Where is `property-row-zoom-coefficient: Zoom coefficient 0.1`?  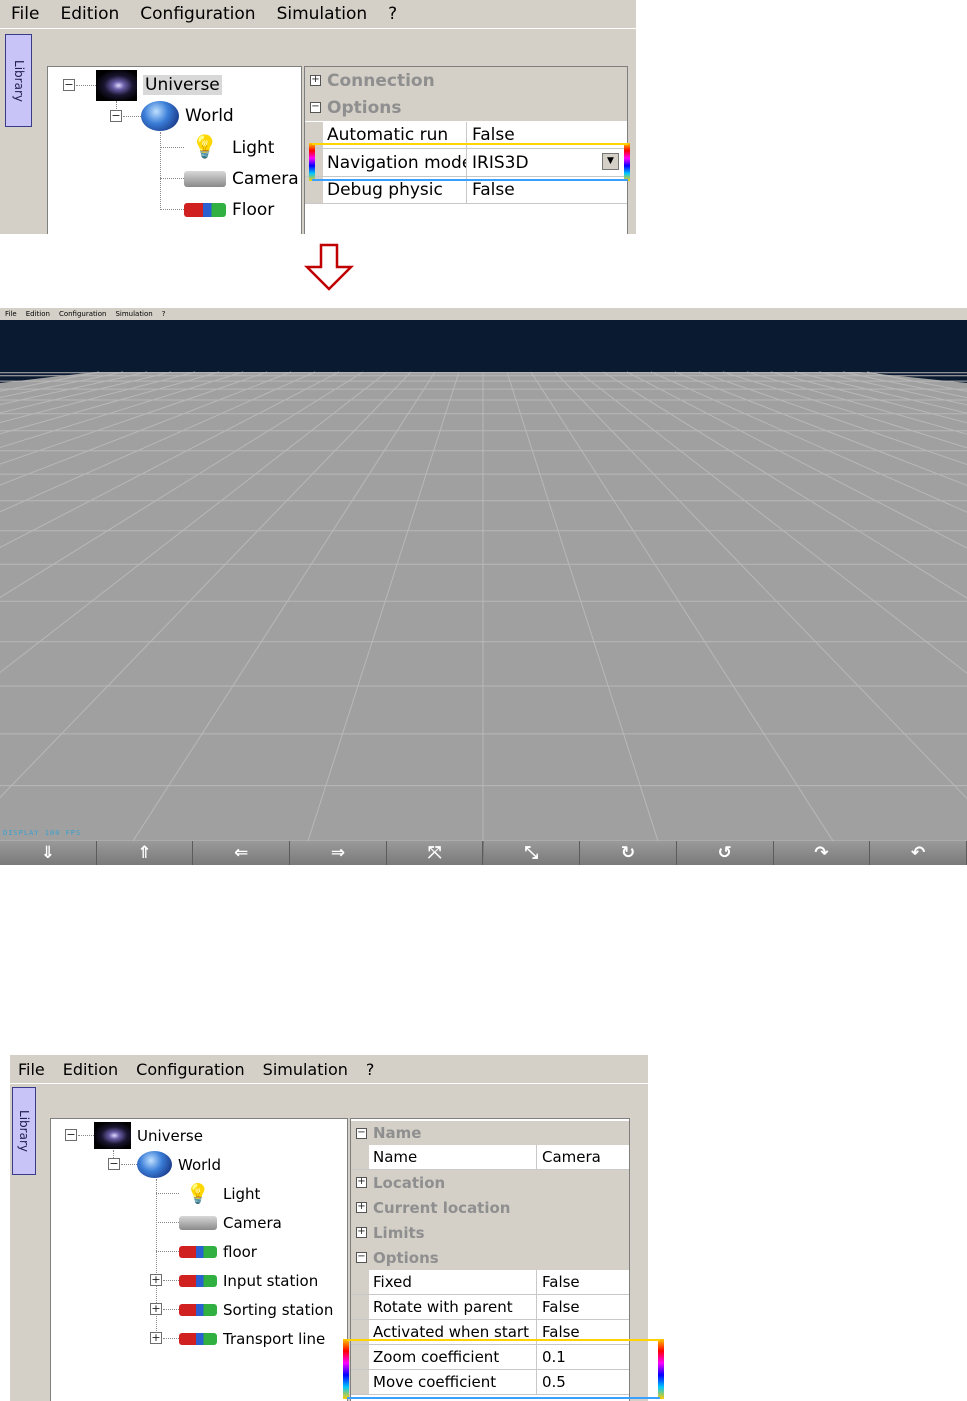 property-row-zoom-coefficient: Zoom coefficient 0.1 is located at coordinates (490, 1357).